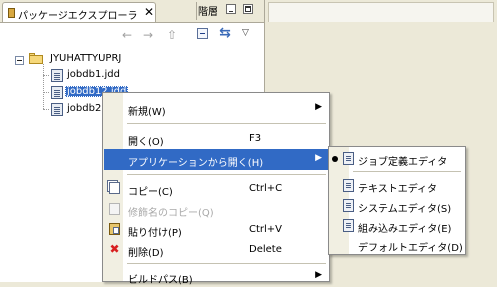 This screenshot has width=497, height=287. What do you see at coordinates (405, 229) in the screenshot?
I see `submenu-item-label: 組み込みエディタ(E)` at bounding box center [405, 229].